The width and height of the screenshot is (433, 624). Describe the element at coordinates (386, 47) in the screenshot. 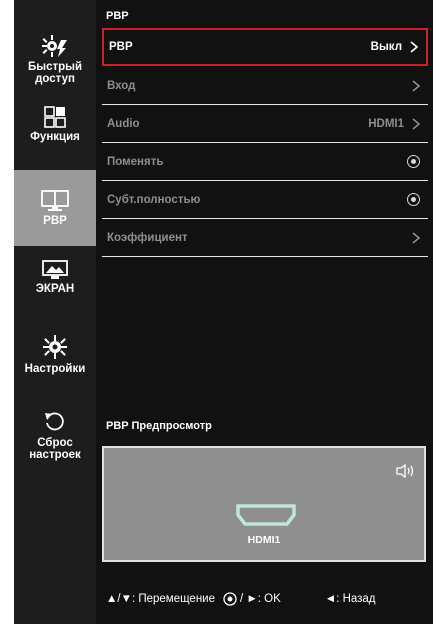

I see `menu-row-value: Выкл` at that location.